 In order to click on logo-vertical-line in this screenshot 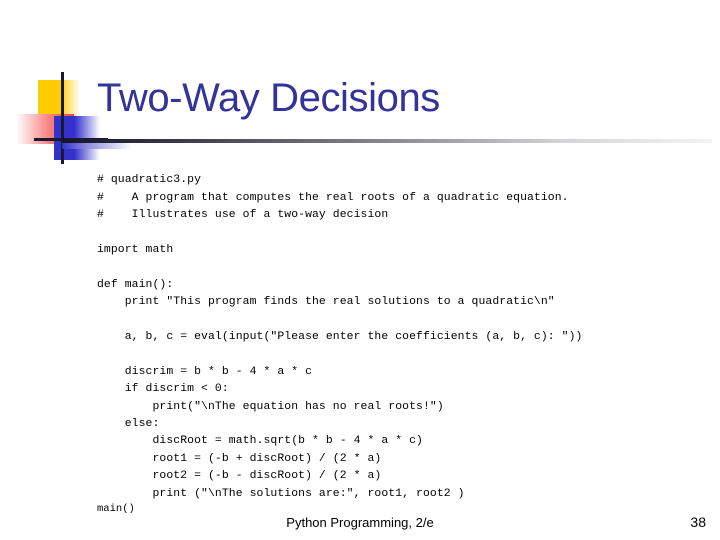, I will do `click(62, 118)`.